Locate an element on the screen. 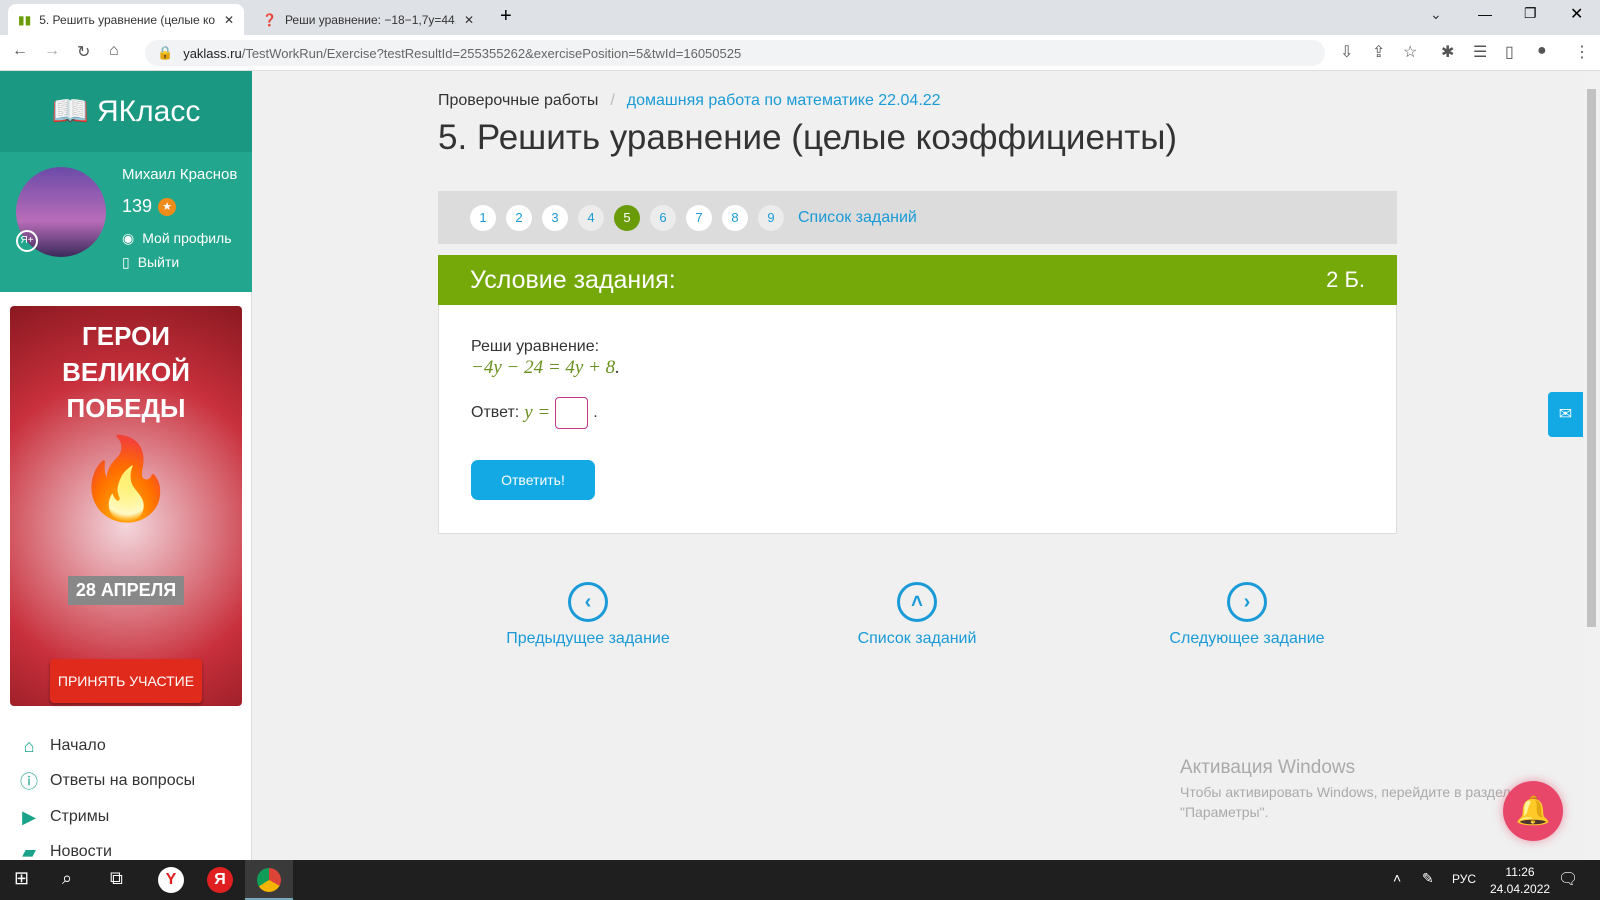  chrome-taskbar-button is located at coordinates (269, 880).